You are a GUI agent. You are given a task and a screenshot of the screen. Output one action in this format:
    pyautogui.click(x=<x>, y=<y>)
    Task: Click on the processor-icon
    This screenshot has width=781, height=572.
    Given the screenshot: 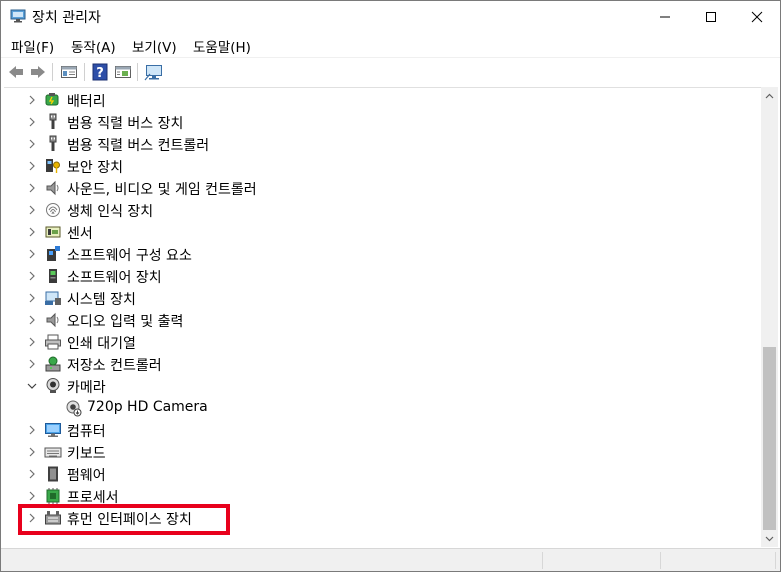 What is the action you would take?
    pyautogui.click(x=53, y=496)
    